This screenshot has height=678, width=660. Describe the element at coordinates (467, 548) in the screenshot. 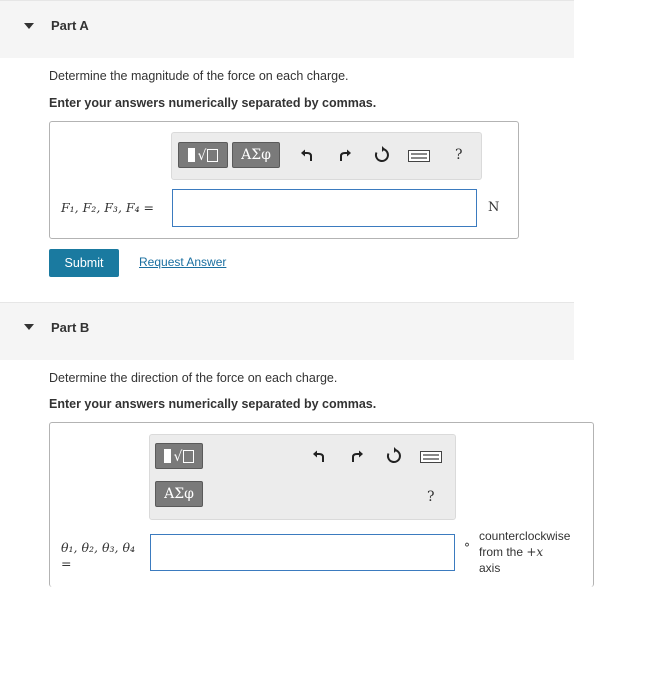

I see `degree-symbol: °` at that location.